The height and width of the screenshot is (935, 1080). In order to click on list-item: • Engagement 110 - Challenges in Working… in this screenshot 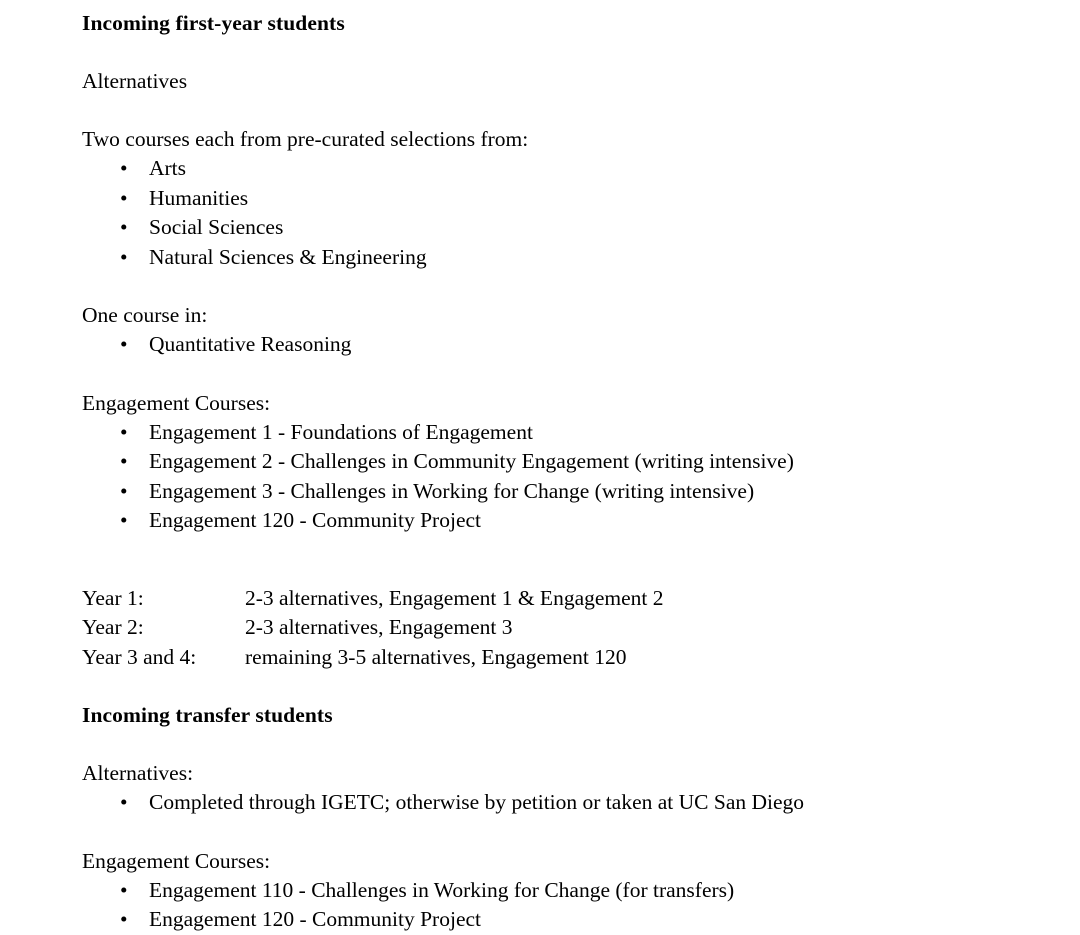, I will do `click(561, 891)`.